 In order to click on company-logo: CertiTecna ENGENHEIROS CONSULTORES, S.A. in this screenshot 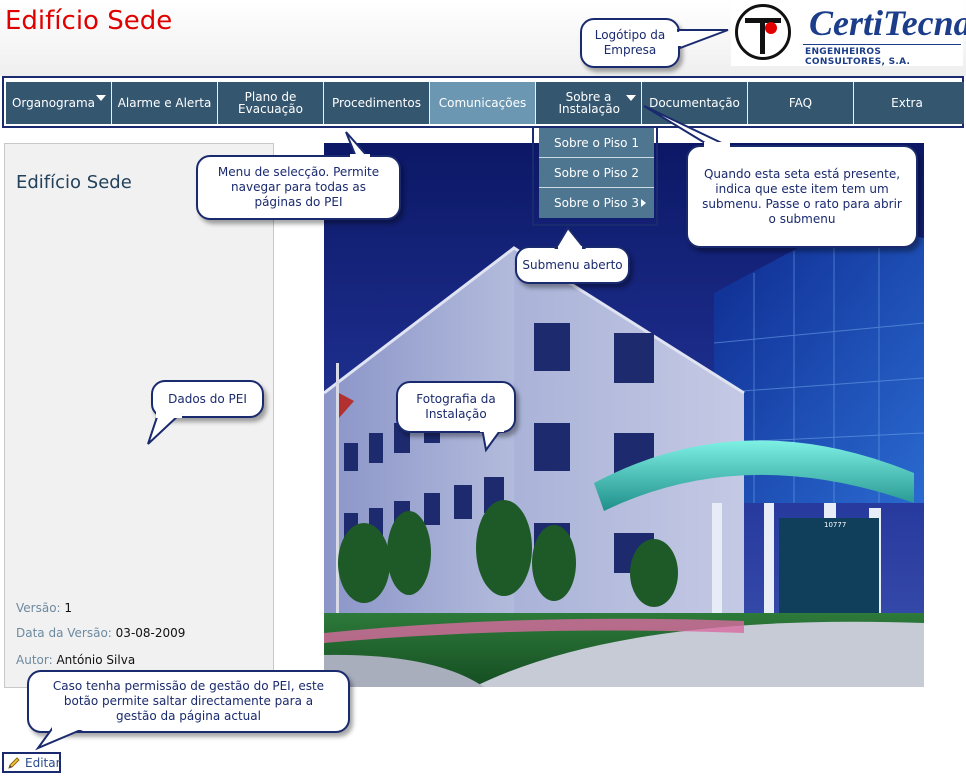, I will do `click(848, 34)`.